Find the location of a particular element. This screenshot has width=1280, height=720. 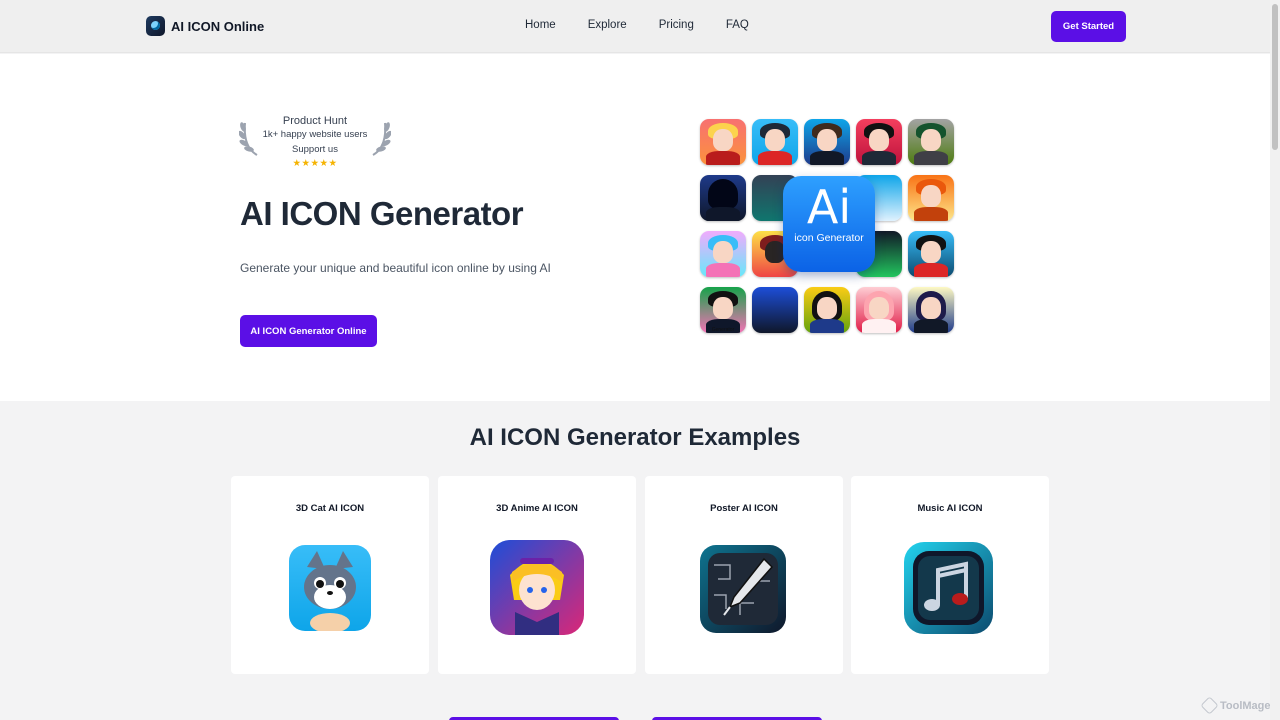

examples-title: AI ICON Generator Examples is located at coordinates (635, 437).